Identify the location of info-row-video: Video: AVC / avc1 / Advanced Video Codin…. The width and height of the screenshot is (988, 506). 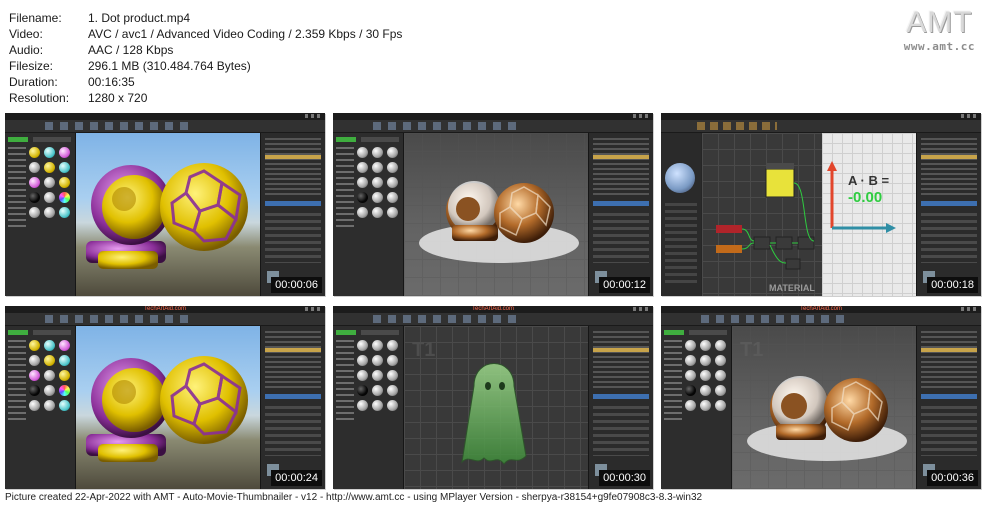
(205, 34).